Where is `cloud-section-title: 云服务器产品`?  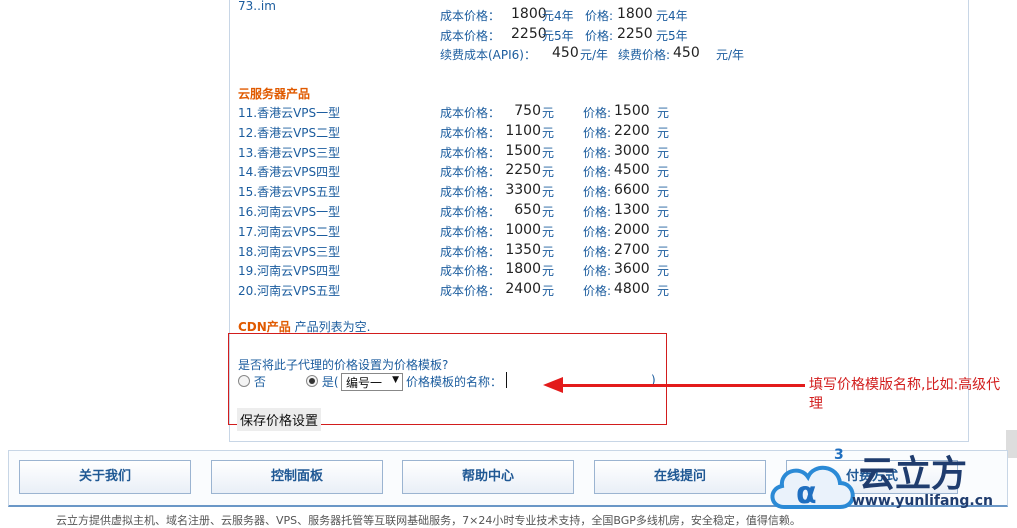 cloud-section-title: 云服务器产品 is located at coordinates (274, 94).